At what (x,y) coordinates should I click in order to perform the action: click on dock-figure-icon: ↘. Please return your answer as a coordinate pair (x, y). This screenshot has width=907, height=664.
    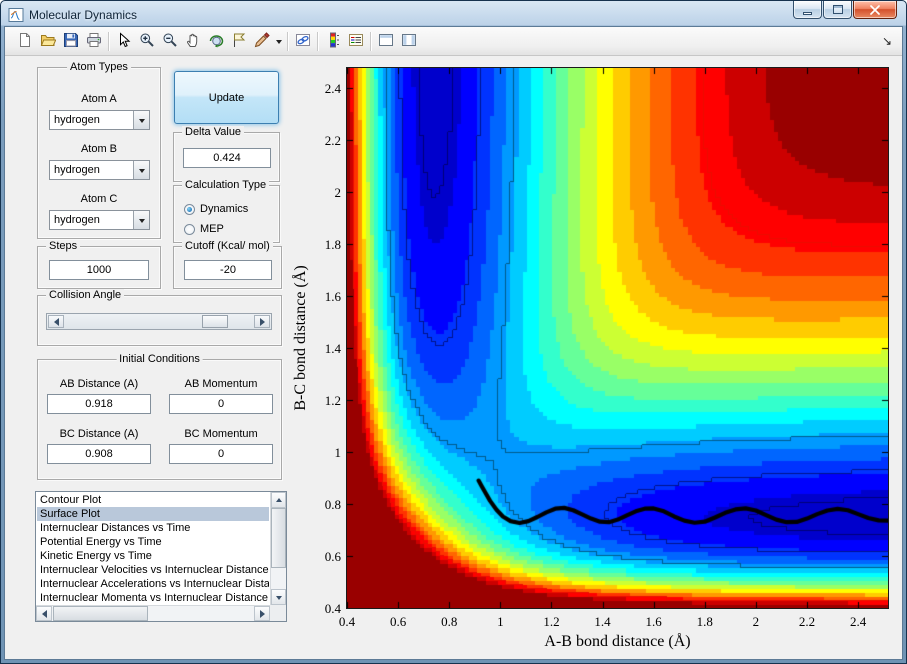
    Looking at the image, I should click on (888, 41).